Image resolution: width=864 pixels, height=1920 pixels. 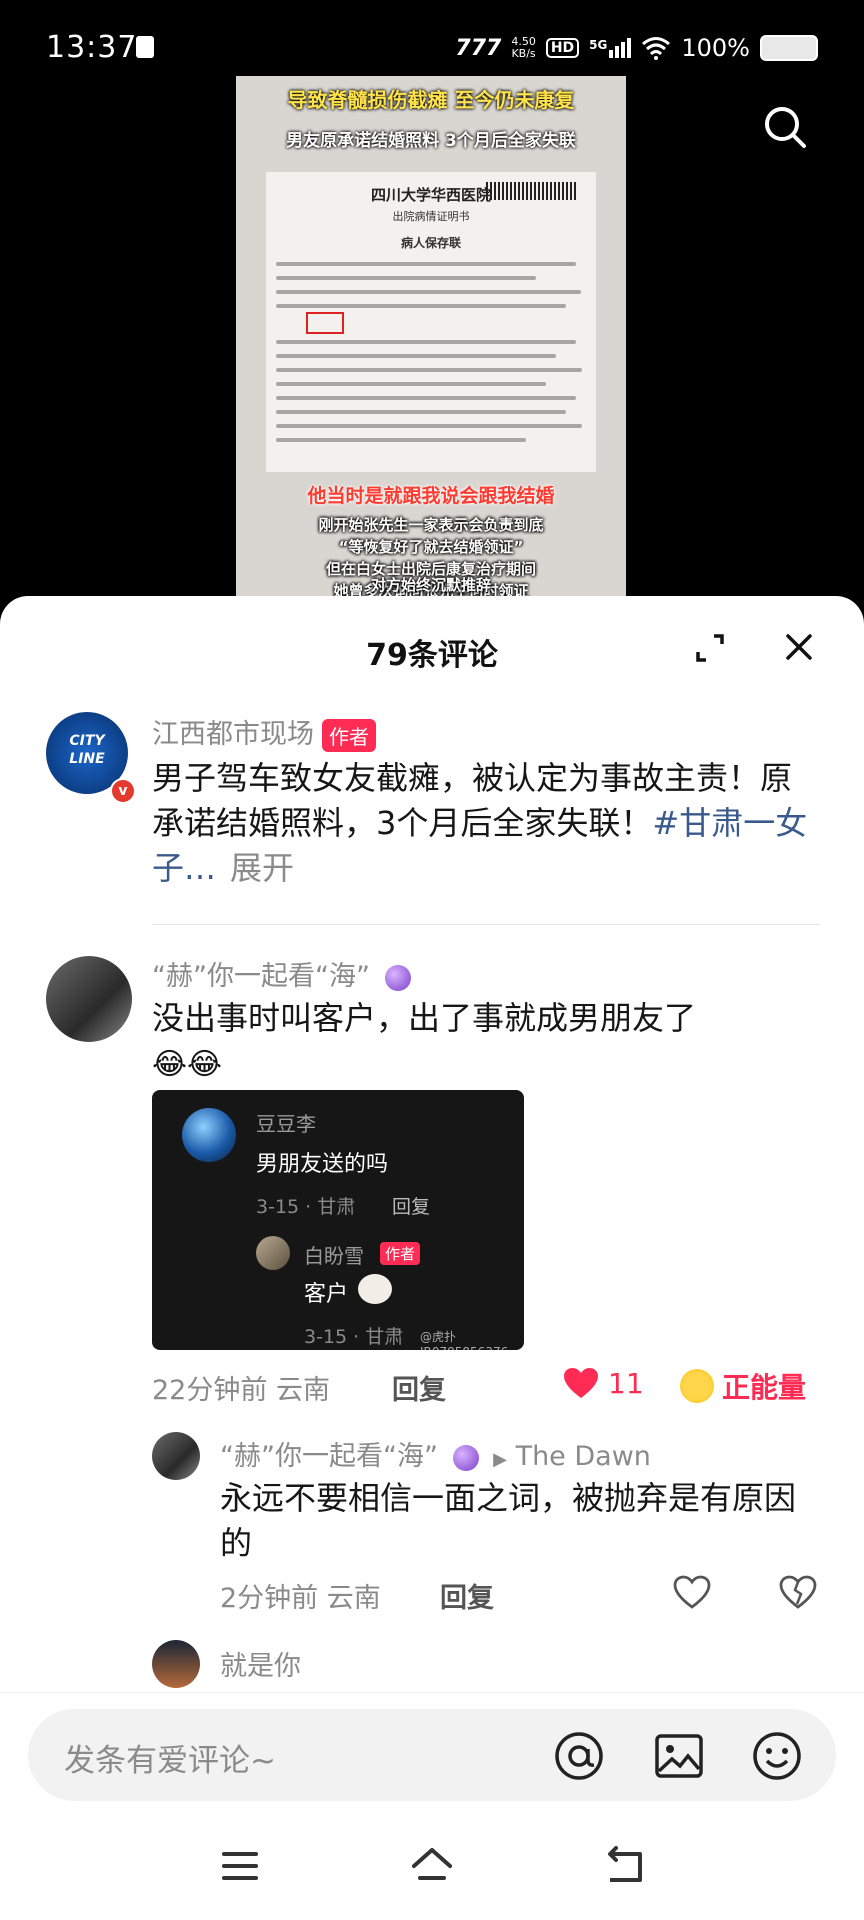 I want to click on video-caption-line: 对方始终沉默推辞, so click(x=430, y=585).